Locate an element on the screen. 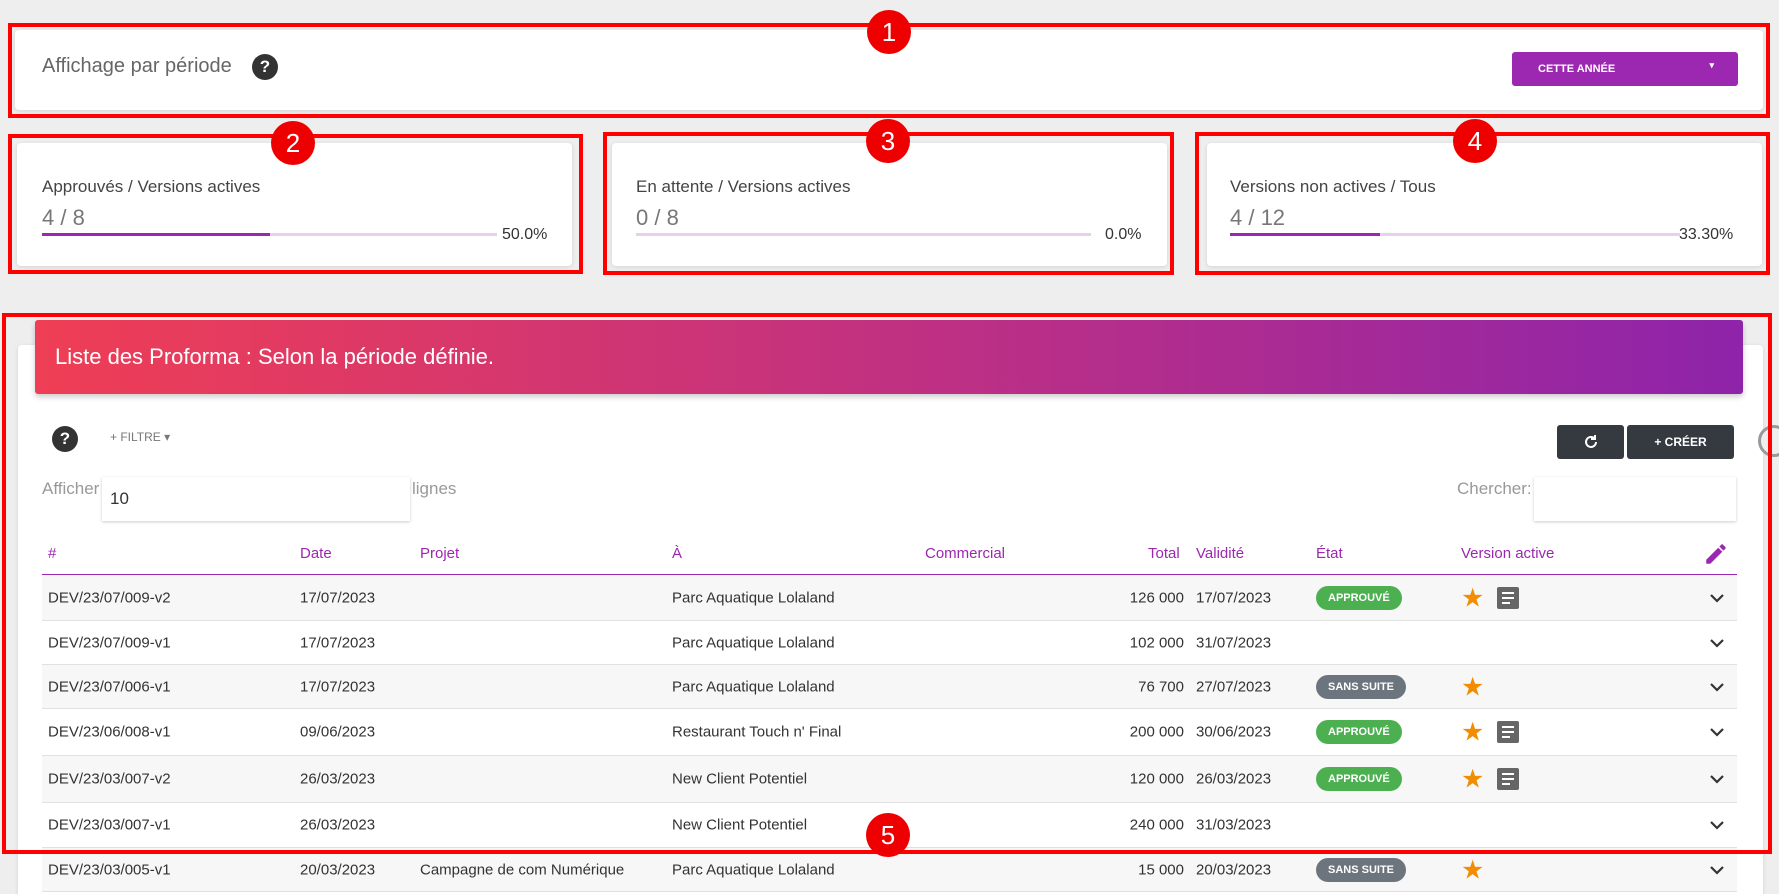 This screenshot has width=1779, height=894. cell-validity: 27/07/2023 is located at coordinates (1234, 686).